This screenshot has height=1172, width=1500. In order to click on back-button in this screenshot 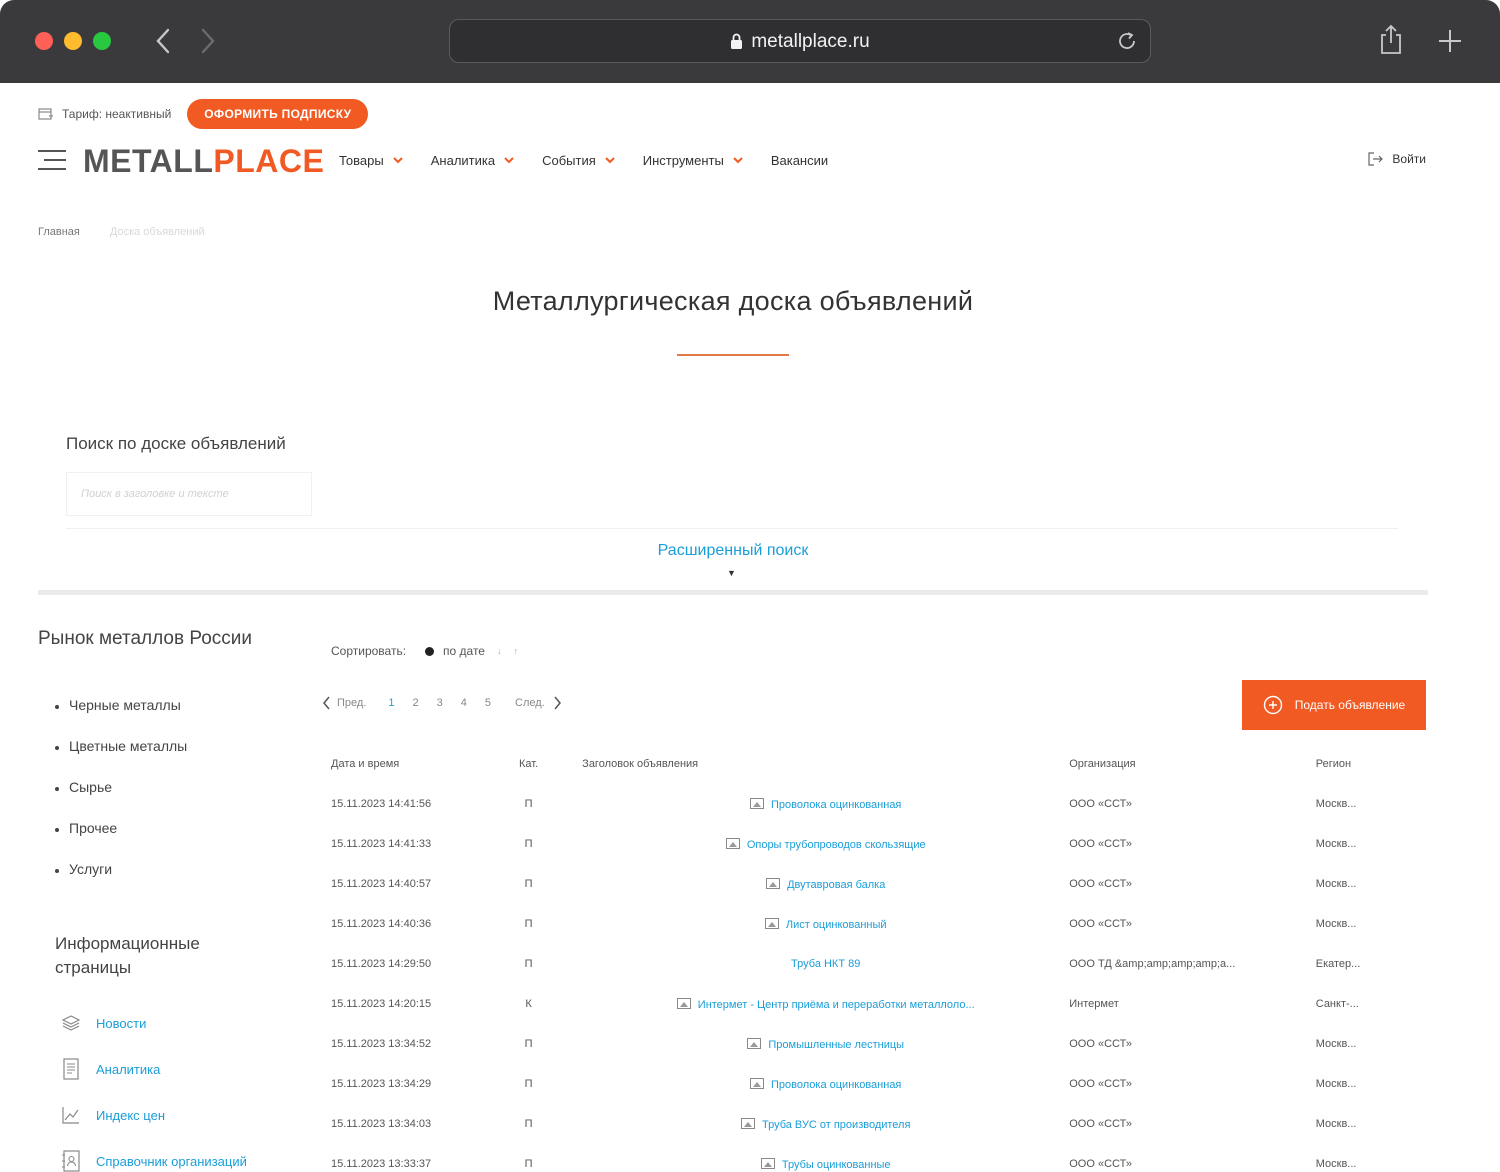, I will do `click(163, 41)`.